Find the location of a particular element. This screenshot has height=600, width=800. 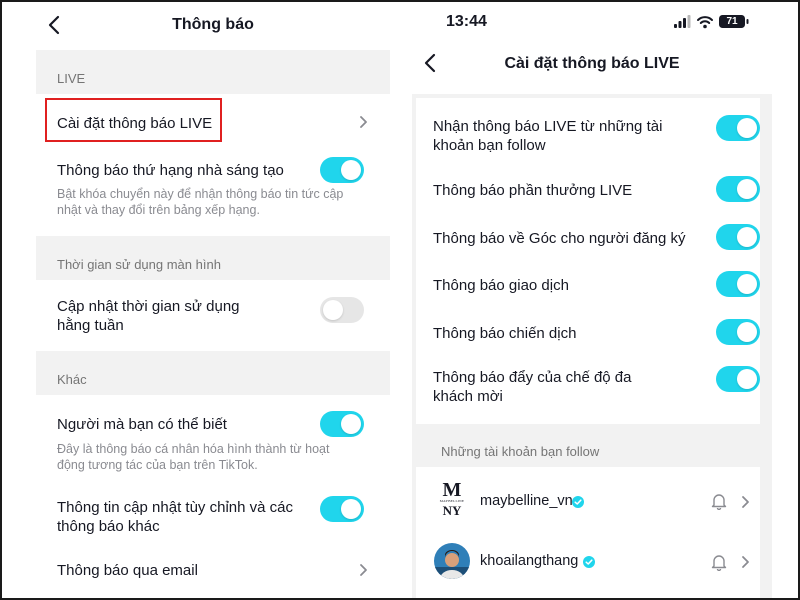

maybelline-logo: M MAYBELLINE NY is located at coordinates (452, 498).